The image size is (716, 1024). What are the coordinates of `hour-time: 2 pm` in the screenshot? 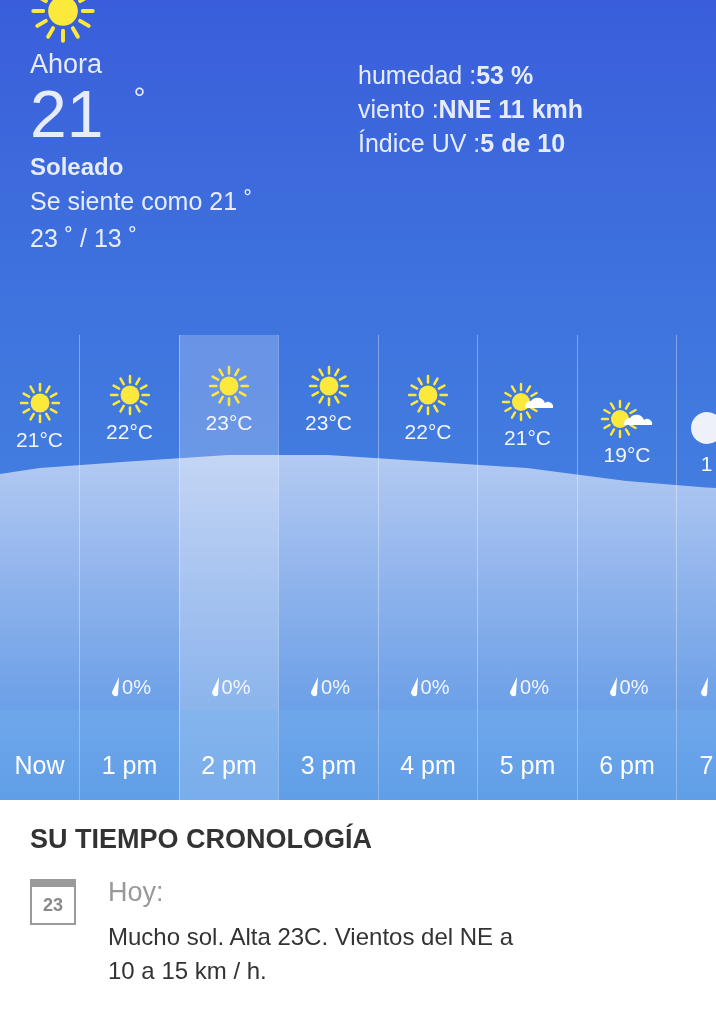 It's located at (229, 765).